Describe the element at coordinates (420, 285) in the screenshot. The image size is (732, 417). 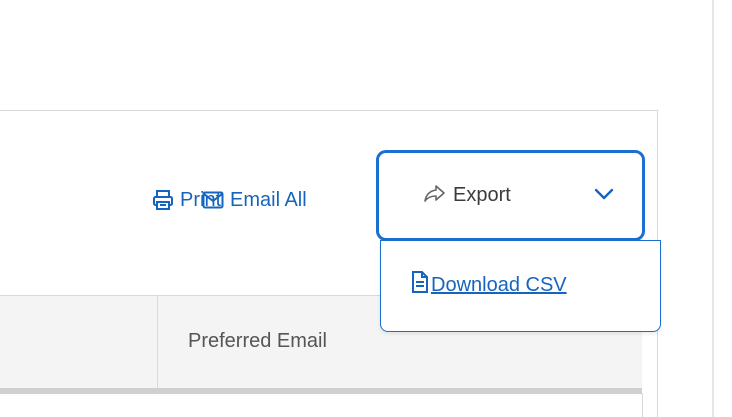
I see `document-icon` at that location.